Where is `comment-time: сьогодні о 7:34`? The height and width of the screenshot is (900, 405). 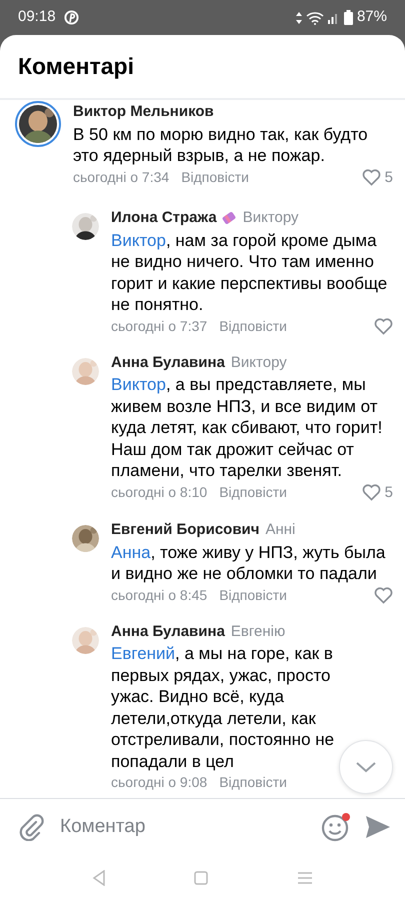 comment-time: сьогодні о 7:34 is located at coordinates (121, 177).